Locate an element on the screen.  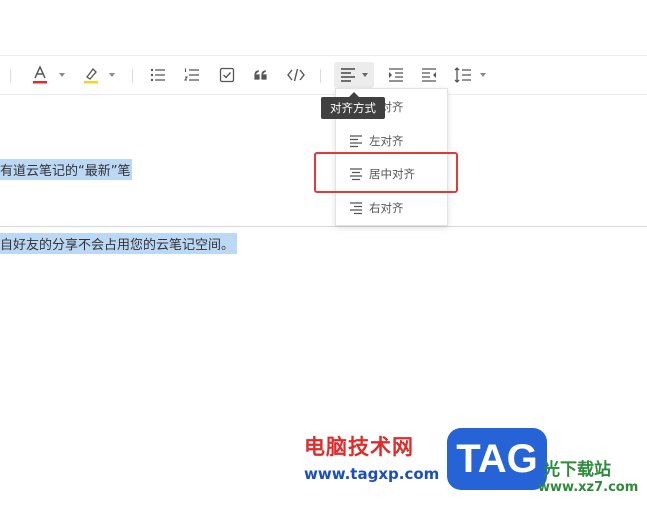
watermark-site2-url: www.xz7.com is located at coordinates (588, 487).